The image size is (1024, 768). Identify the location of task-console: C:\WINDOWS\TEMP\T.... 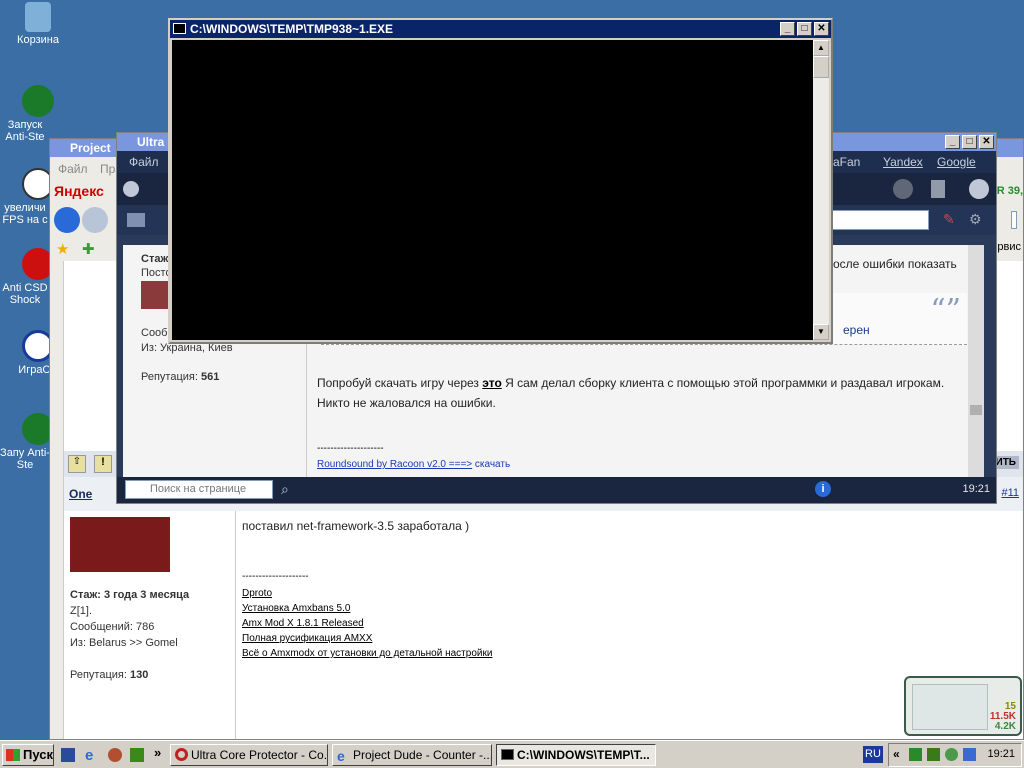
(576, 755).